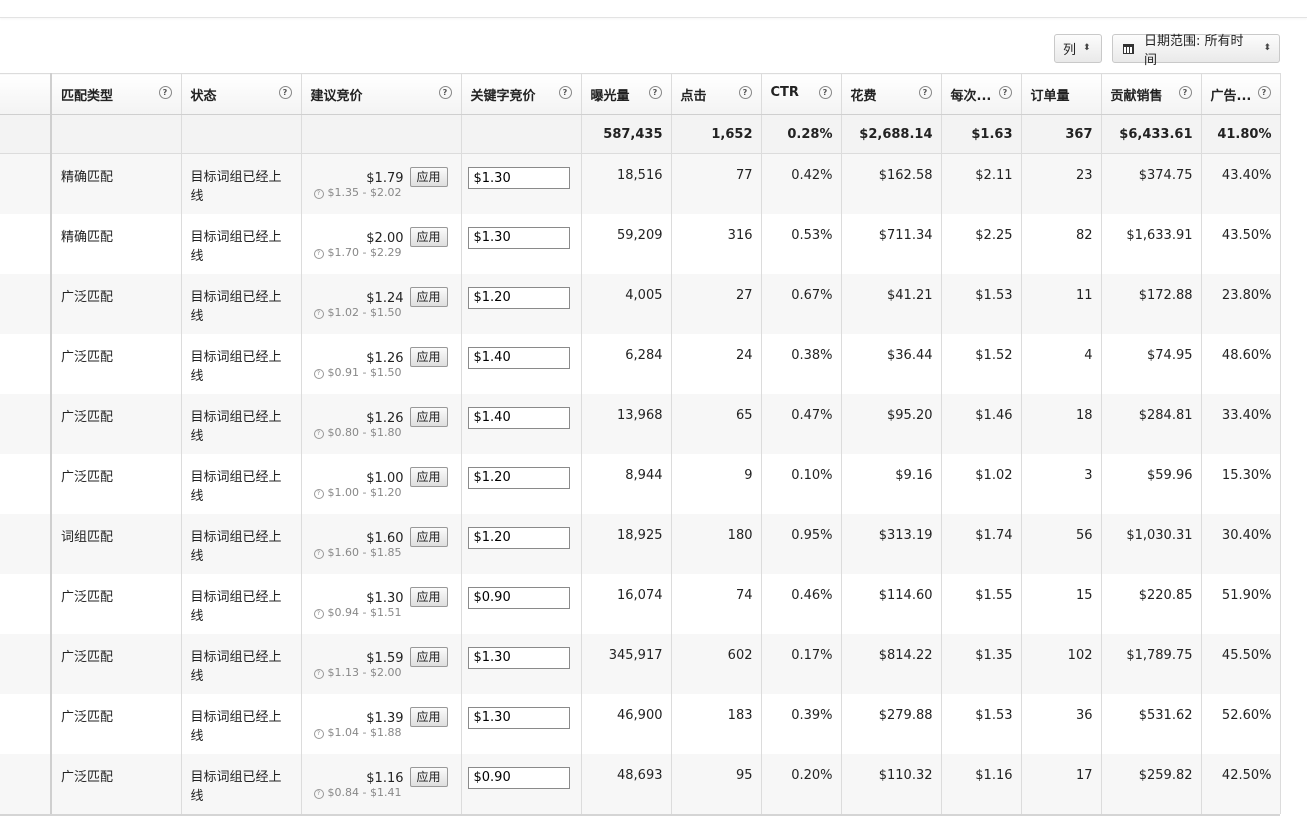 Image resolution: width=1307 pixels, height=836 pixels. I want to click on range-text: $1.13 - $2.00, so click(364, 672).